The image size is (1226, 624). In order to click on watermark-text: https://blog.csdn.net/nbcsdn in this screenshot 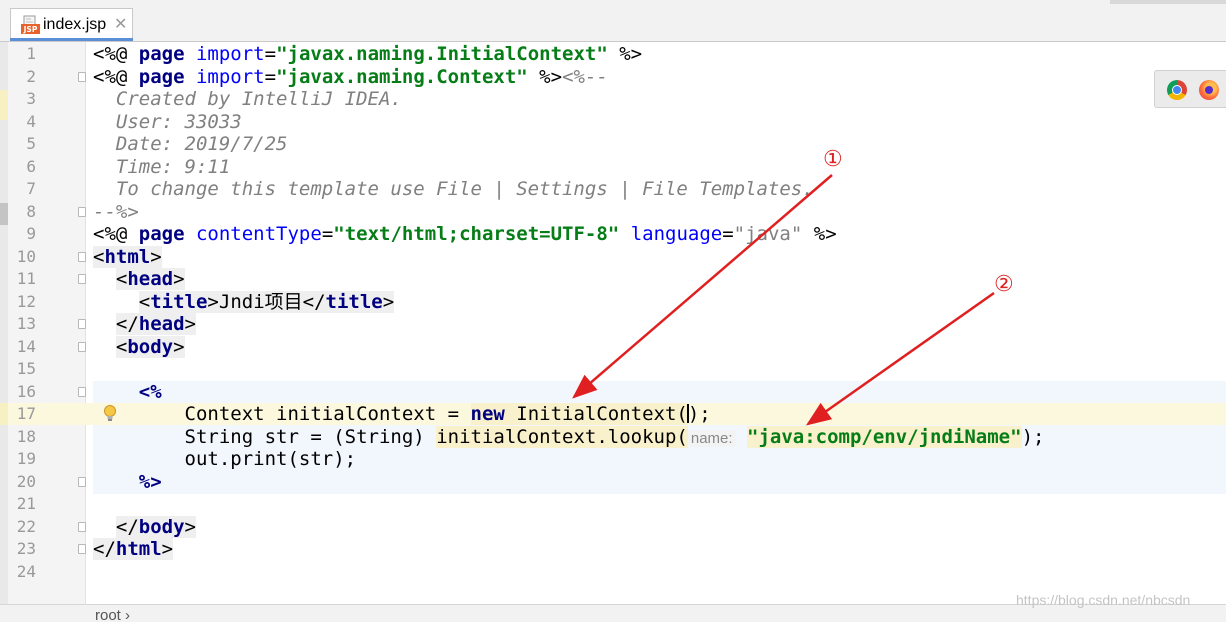, I will do `click(1103, 600)`.